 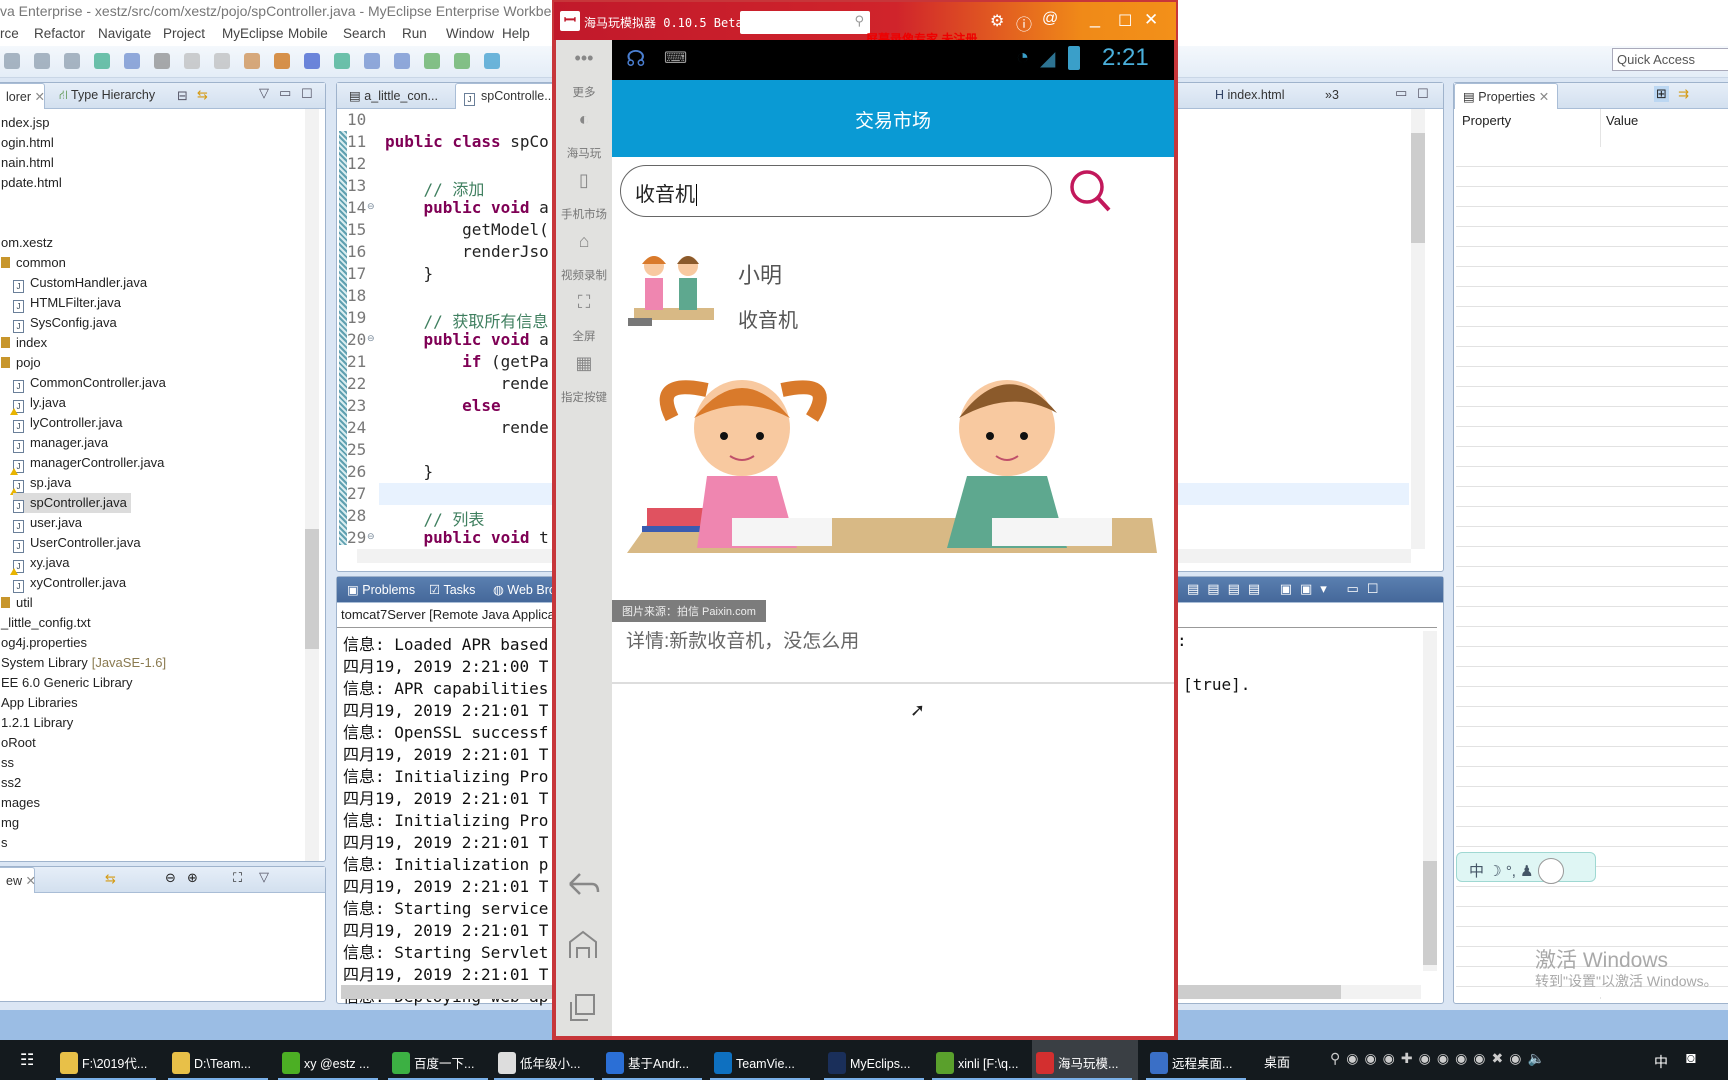 I want to click on view-menu-icon: ▽, so click(x=264, y=93).